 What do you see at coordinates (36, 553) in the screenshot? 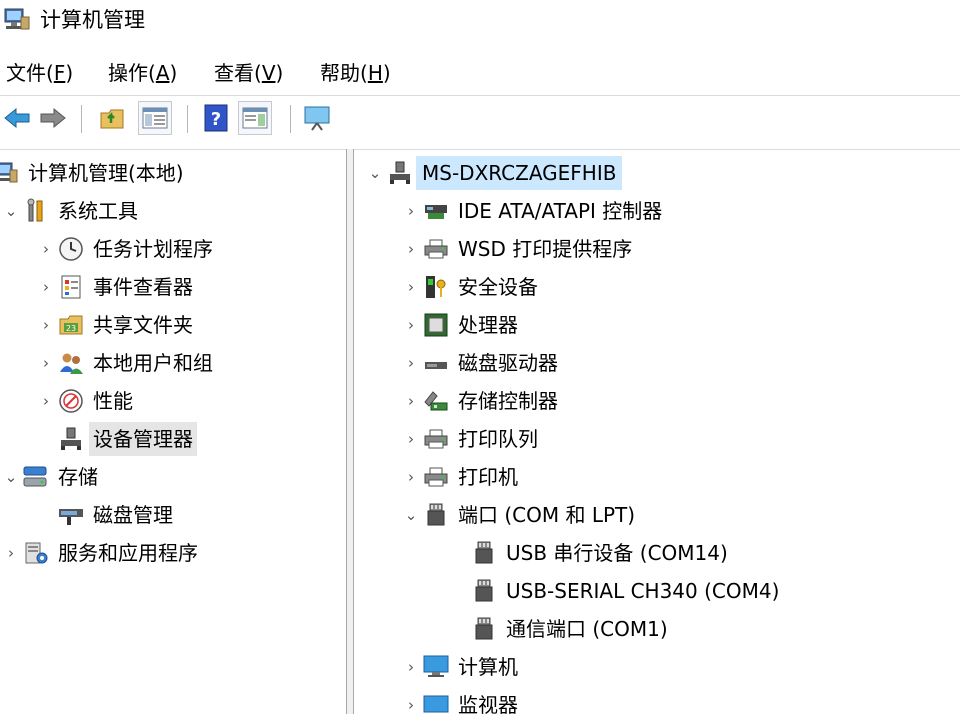
I see `services-icon` at bounding box center [36, 553].